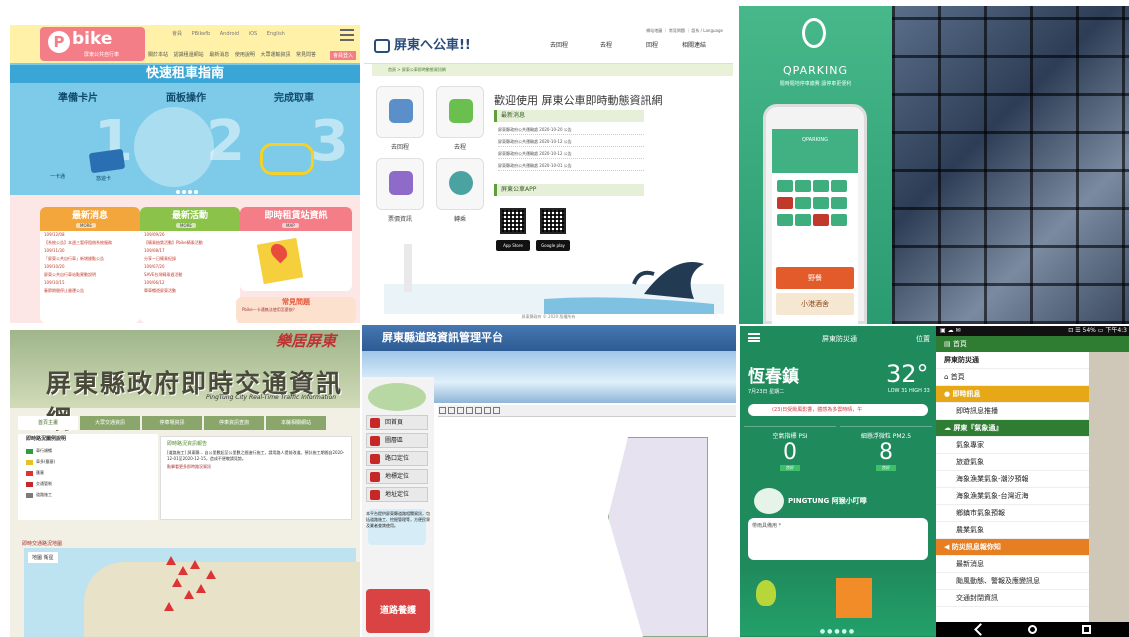  I want to click on measure-icon, so click(469, 410).